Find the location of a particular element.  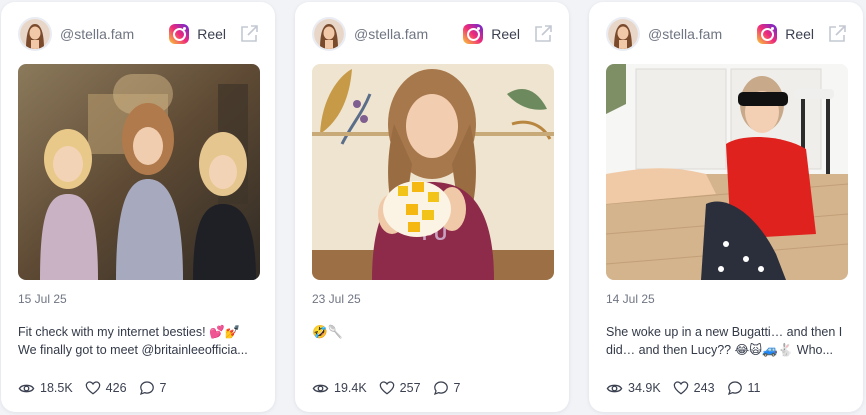

post-date: 15 Jul 25 is located at coordinates (42, 299).